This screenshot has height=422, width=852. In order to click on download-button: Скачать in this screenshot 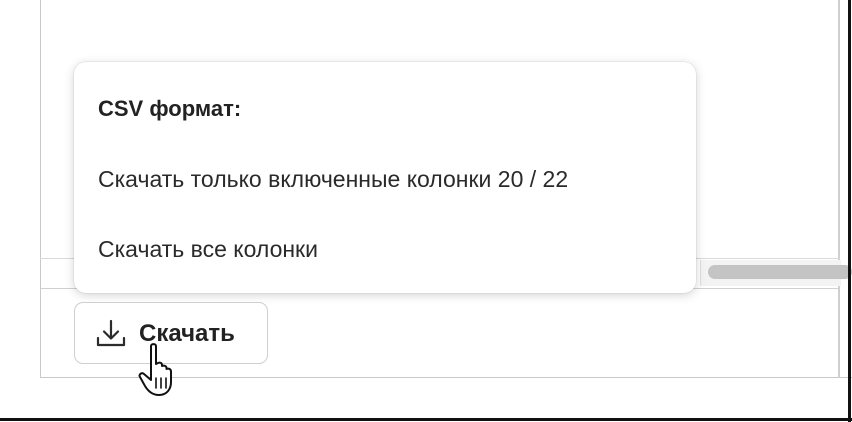, I will do `click(171, 333)`.